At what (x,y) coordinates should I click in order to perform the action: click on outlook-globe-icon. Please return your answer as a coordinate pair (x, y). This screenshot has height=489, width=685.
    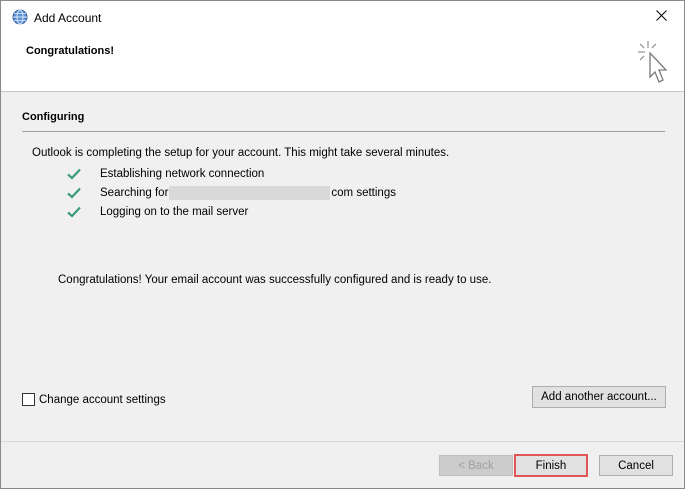
    Looking at the image, I should click on (20, 17).